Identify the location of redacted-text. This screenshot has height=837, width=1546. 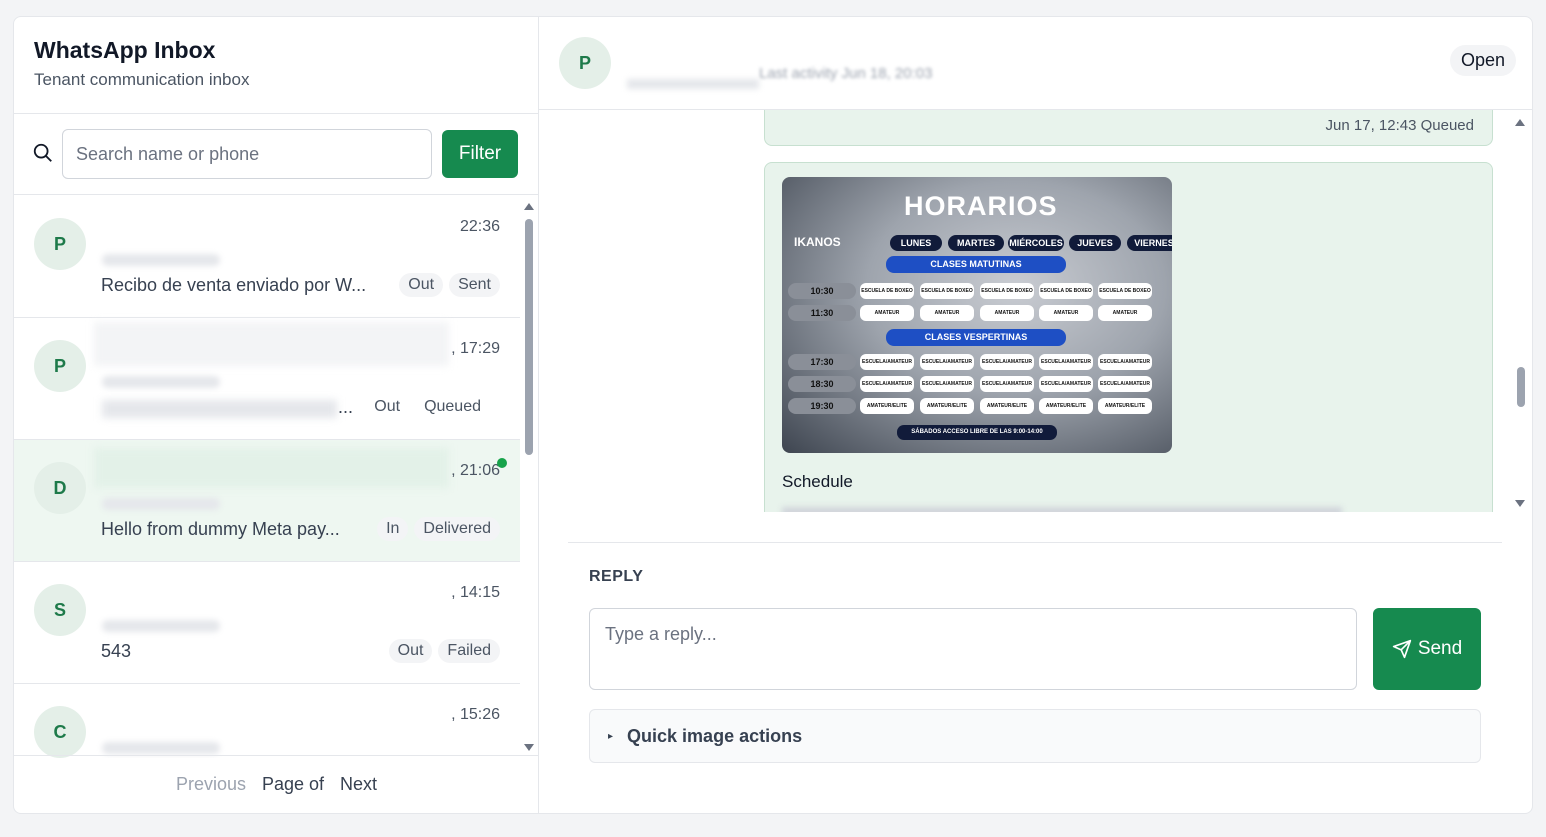
(1062, 509).